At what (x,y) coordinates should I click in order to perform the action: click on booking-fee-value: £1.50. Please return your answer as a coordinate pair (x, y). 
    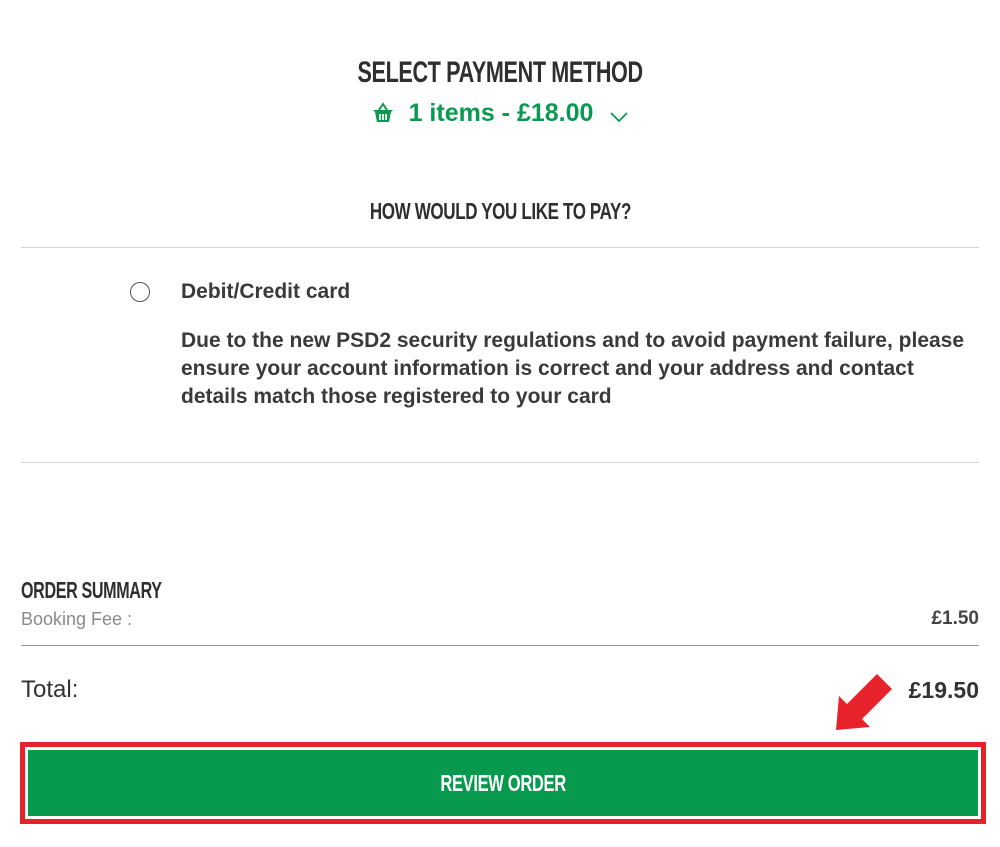
    Looking at the image, I should click on (955, 618).